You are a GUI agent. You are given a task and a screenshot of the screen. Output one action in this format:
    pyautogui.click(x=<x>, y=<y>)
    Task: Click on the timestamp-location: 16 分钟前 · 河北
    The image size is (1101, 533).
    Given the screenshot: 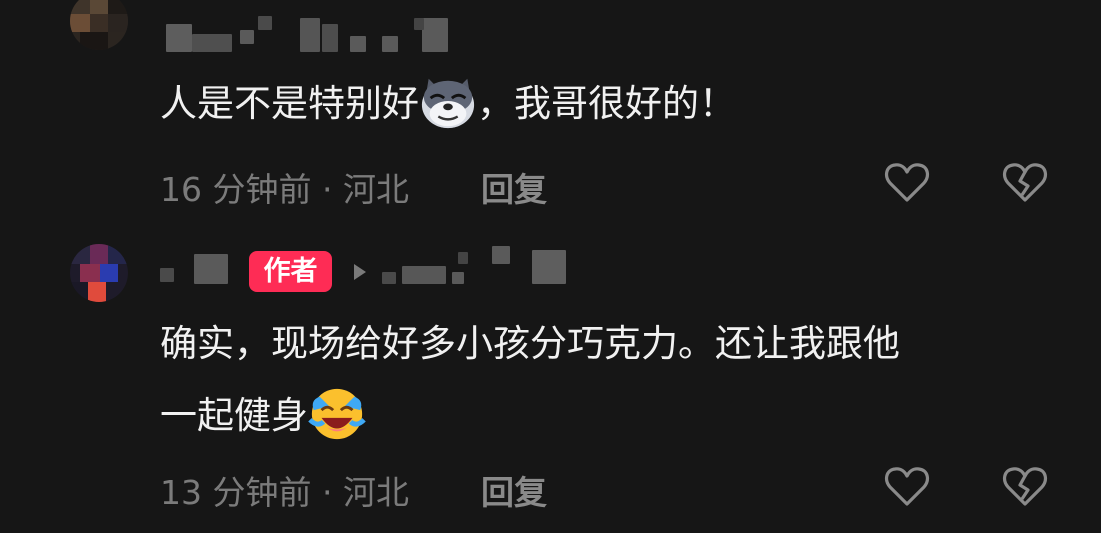 What is the action you would take?
    pyautogui.click(x=284, y=189)
    